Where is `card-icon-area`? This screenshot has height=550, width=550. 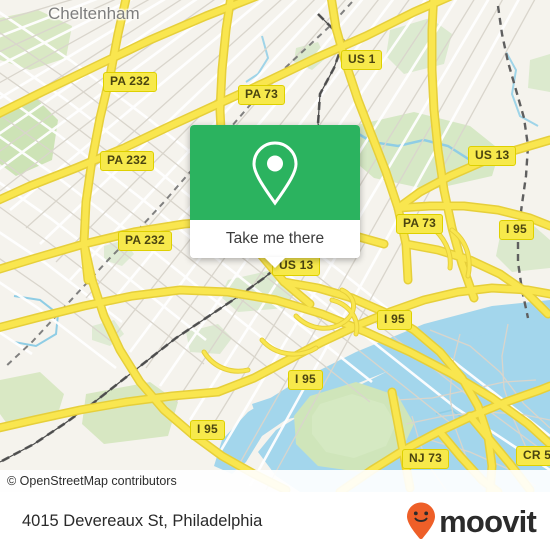 card-icon-area is located at coordinates (275, 172).